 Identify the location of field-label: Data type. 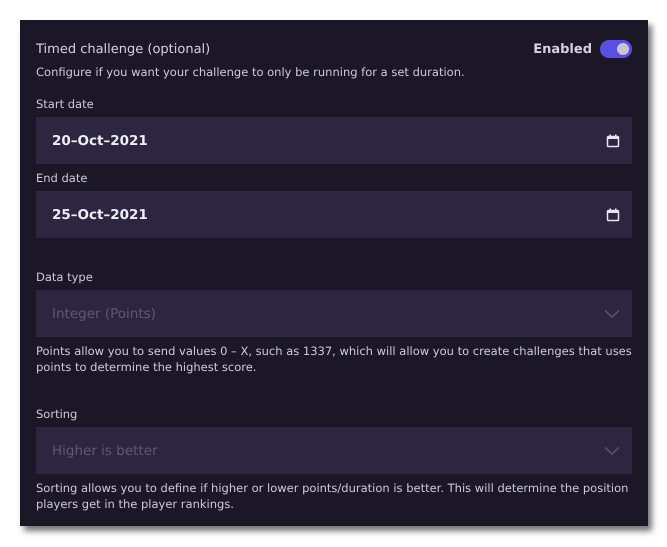
(65, 277).